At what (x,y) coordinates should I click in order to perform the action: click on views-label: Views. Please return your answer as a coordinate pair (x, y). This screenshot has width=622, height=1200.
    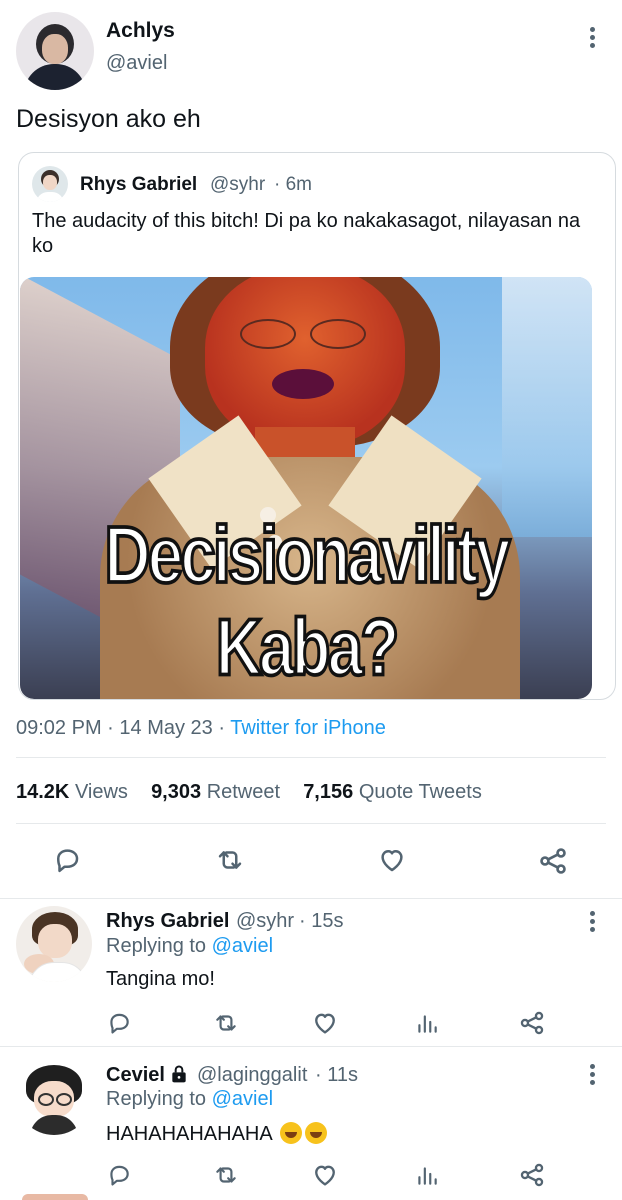
    Looking at the image, I should click on (101, 792).